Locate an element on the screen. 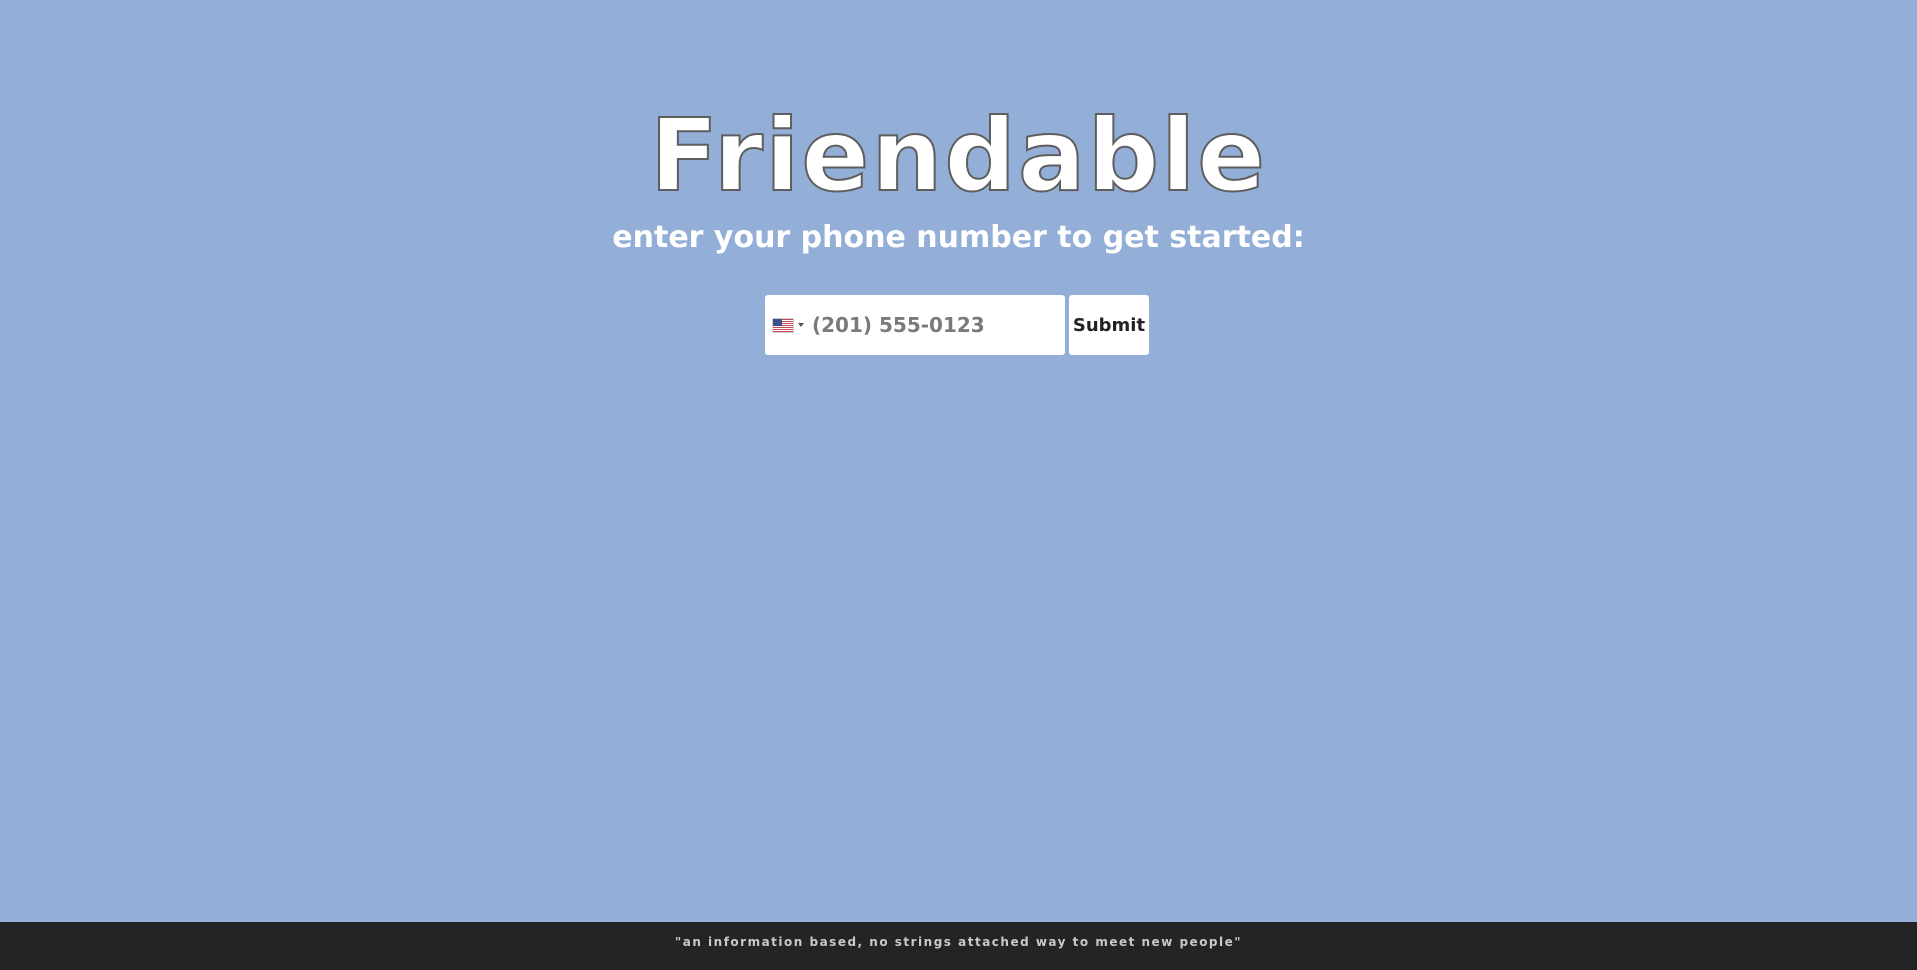  phone-field is located at coordinates (915, 325).